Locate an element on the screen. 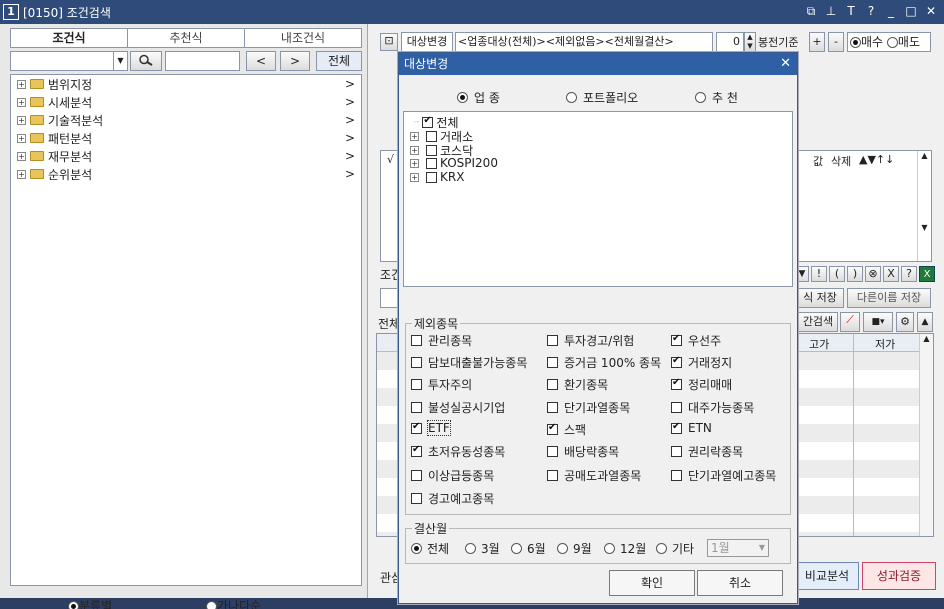 Image resolution: width=944 pixels, height=609 pixels. exclude-item: 거래정지 is located at coordinates (701, 362).